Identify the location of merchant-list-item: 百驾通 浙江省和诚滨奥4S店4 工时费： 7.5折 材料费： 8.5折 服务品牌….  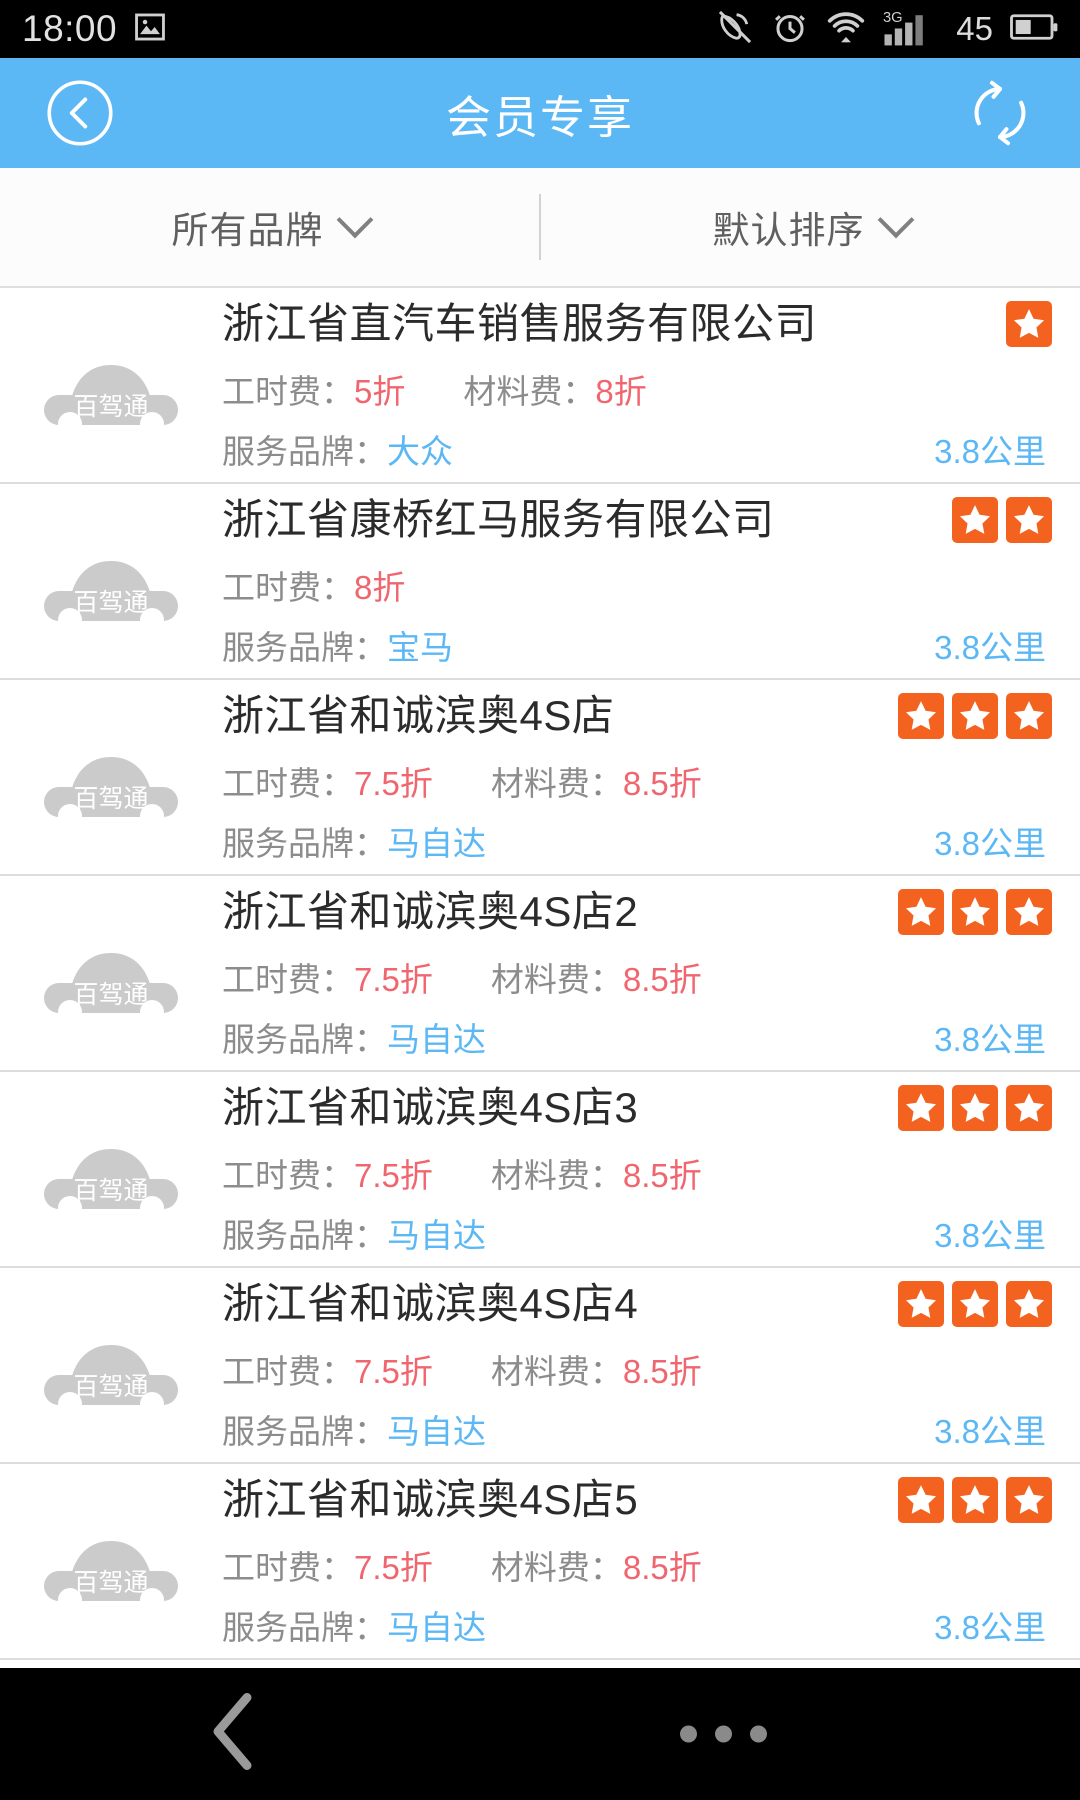
(540, 1366).